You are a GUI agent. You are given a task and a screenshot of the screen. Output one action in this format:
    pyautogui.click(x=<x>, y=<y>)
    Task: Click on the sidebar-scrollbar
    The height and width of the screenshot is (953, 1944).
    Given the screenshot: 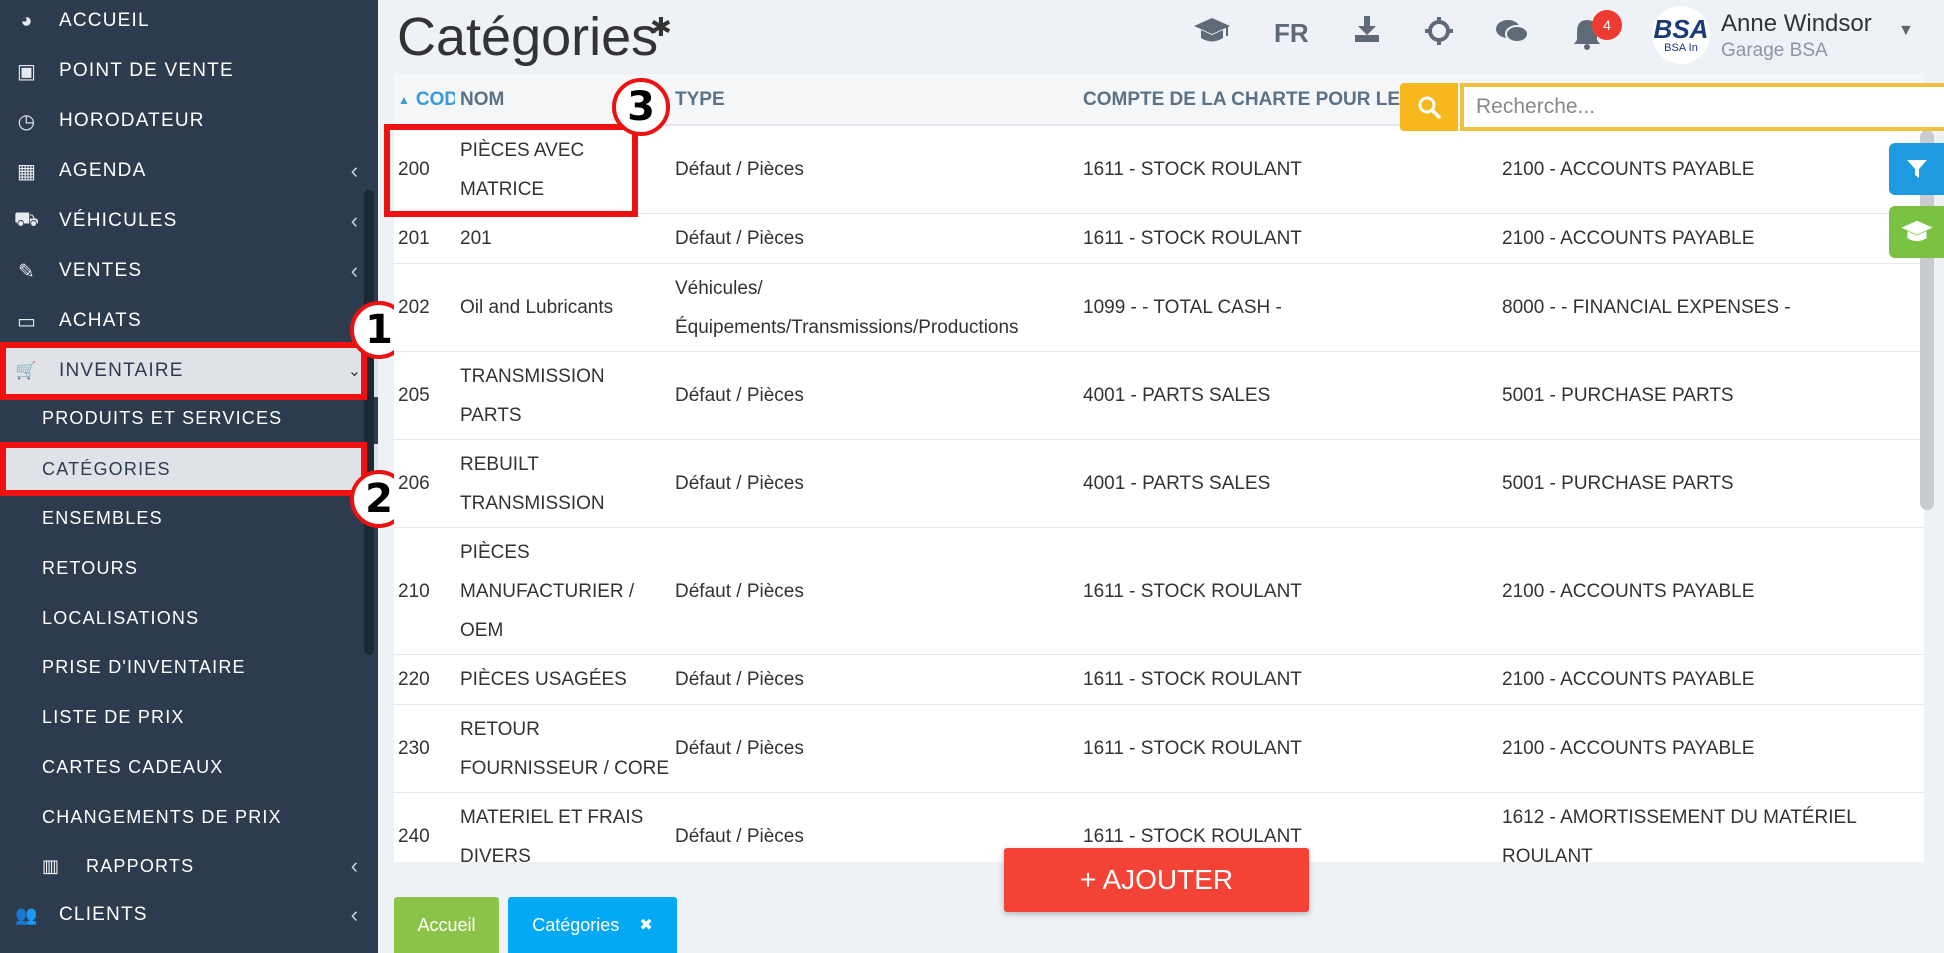 What is the action you would take?
    pyautogui.click(x=369, y=422)
    